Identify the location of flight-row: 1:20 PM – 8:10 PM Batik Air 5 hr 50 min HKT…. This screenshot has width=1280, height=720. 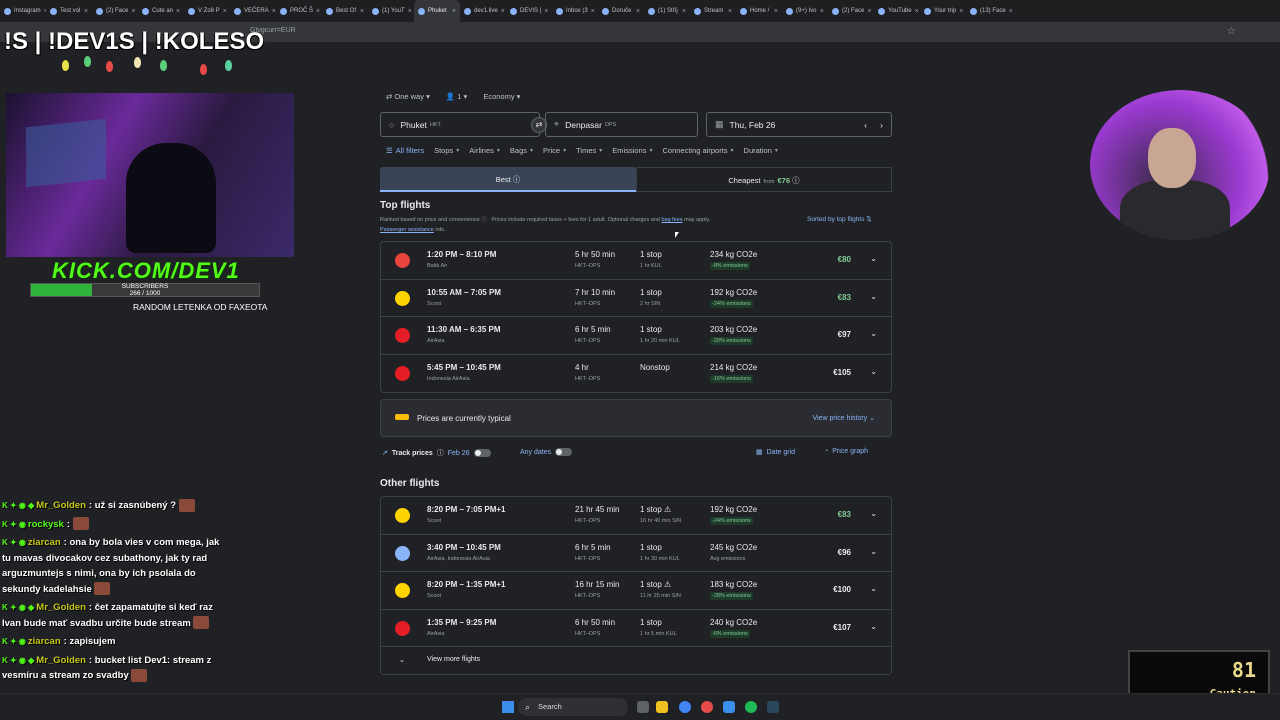
(636, 261).